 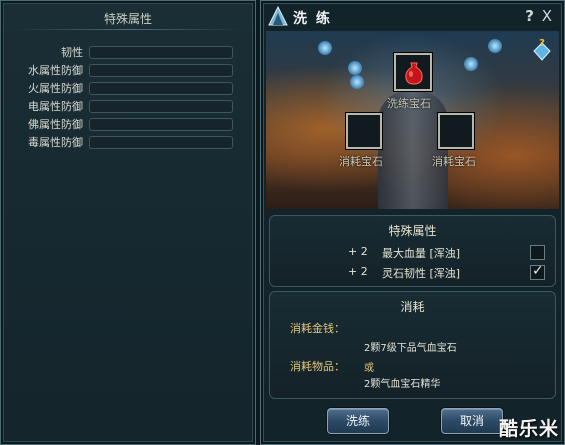 I want to click on cancel-button: 取消, so click(x=472, y=421).